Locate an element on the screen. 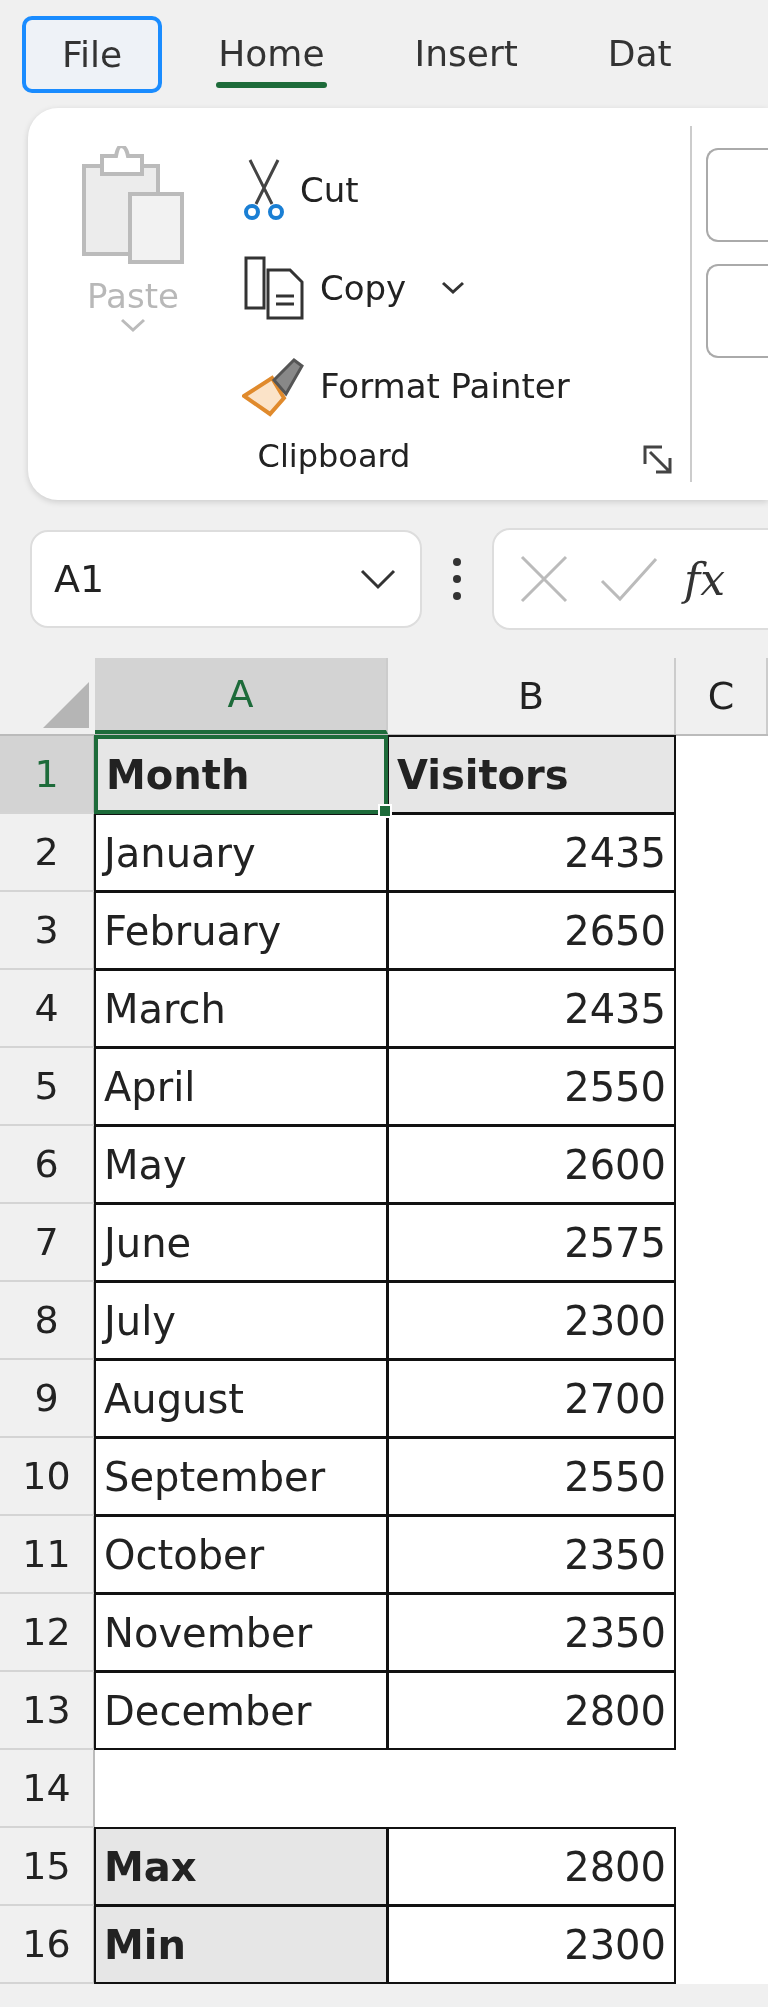 The image size is (768, 2007). row-header: 15 is located at coordinates (47, 1867).